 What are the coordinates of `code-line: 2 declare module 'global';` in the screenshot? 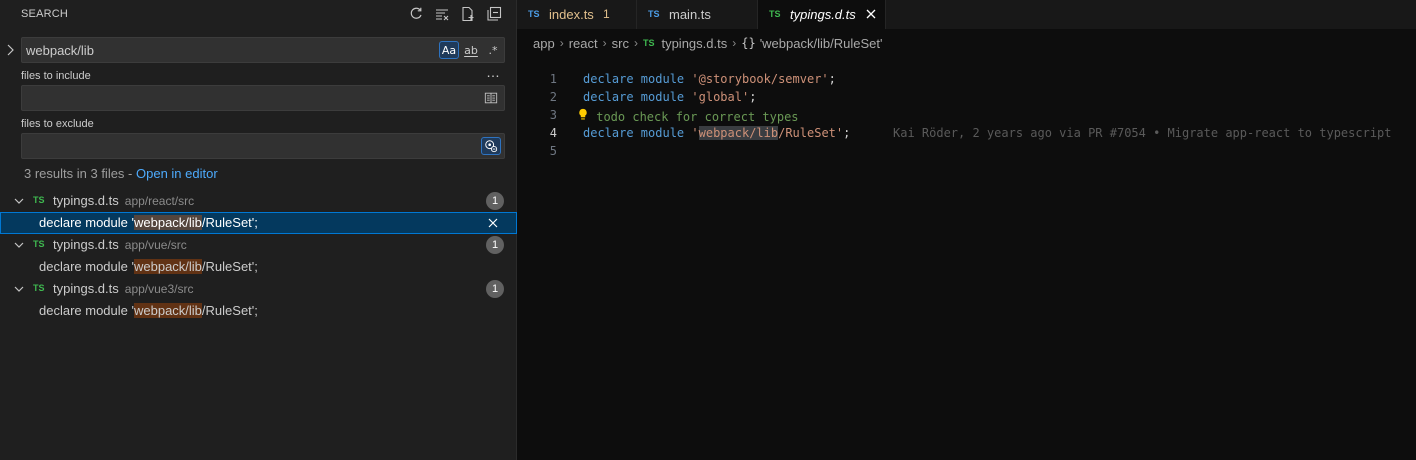 It's located at (966, 97).